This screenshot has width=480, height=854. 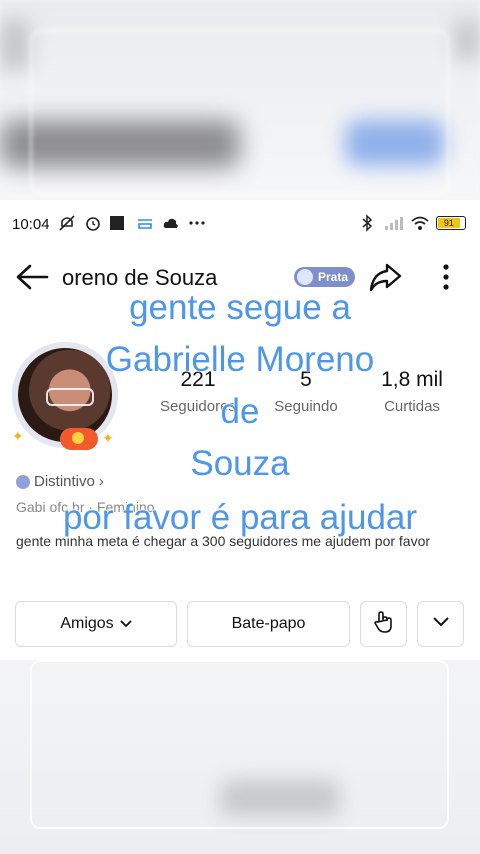 I want to click on more-notifications-icon, so click(x=197, y=223).